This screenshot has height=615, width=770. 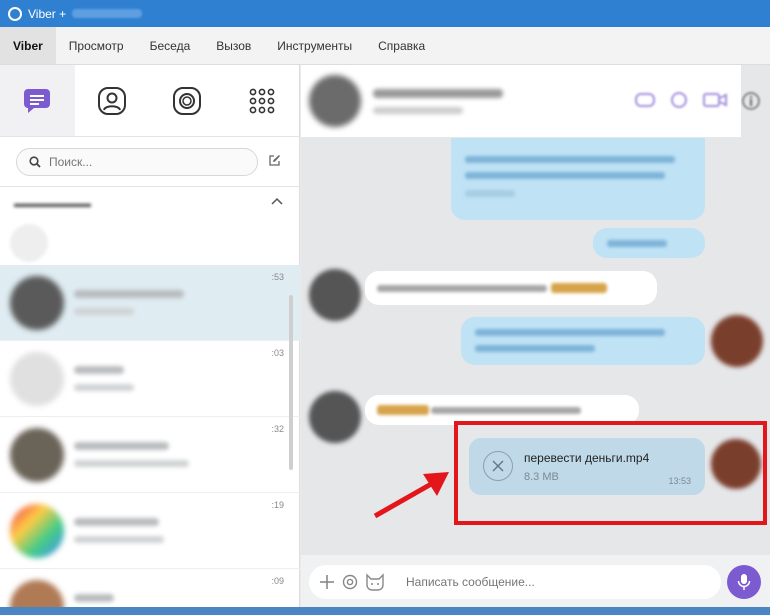 I want to click on search-box, so click(x=137, y=161).